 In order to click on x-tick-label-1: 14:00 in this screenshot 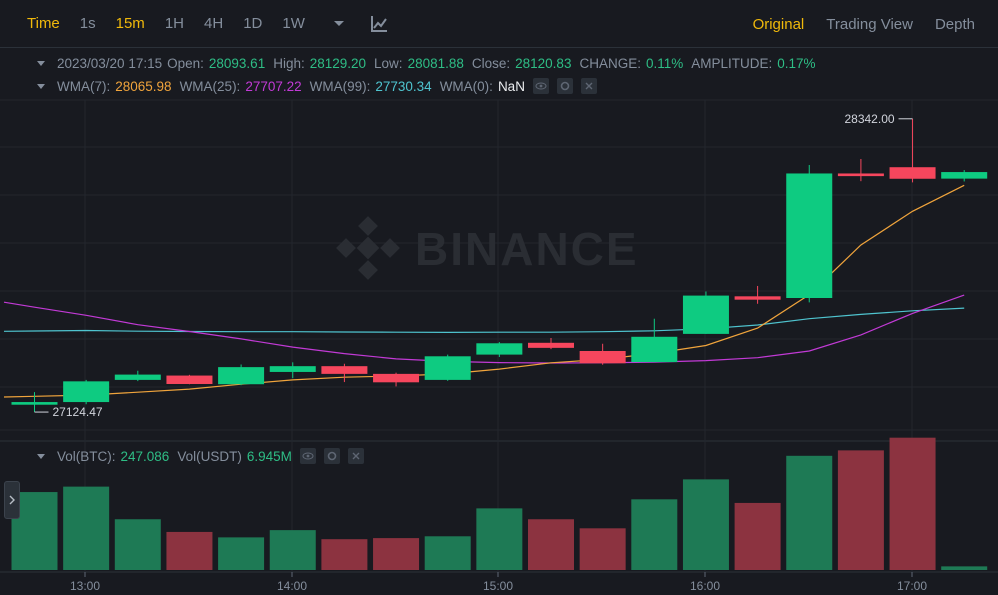, I will do `click(292, 586)`.